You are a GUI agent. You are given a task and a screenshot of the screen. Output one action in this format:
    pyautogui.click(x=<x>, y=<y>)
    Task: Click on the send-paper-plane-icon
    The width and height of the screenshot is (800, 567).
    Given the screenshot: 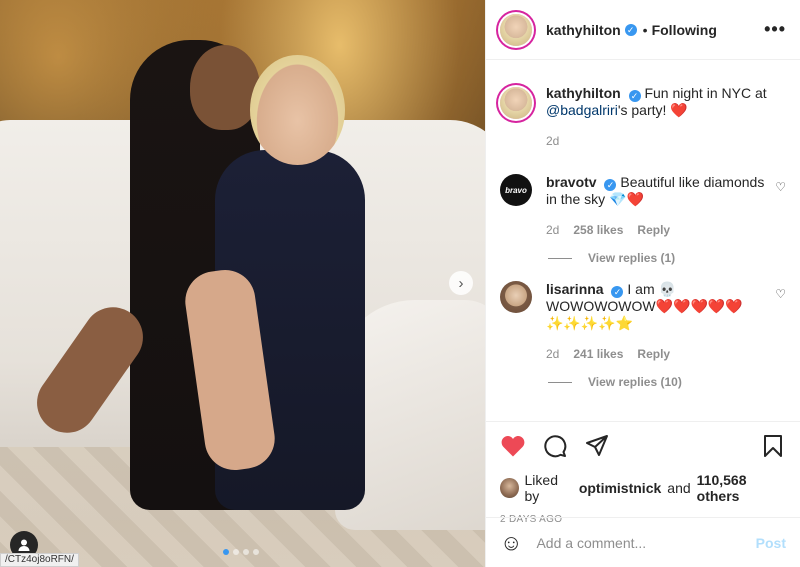 What is the action you would take?
    pyautogui.click(x=597, y=445)
    